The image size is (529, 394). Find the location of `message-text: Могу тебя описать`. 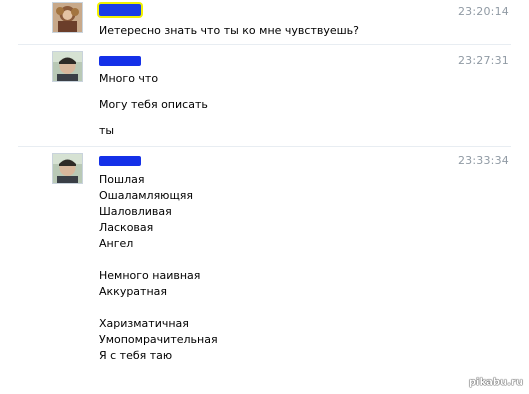

message-text: Могу тебя описать is located at coordinates (153, 104).